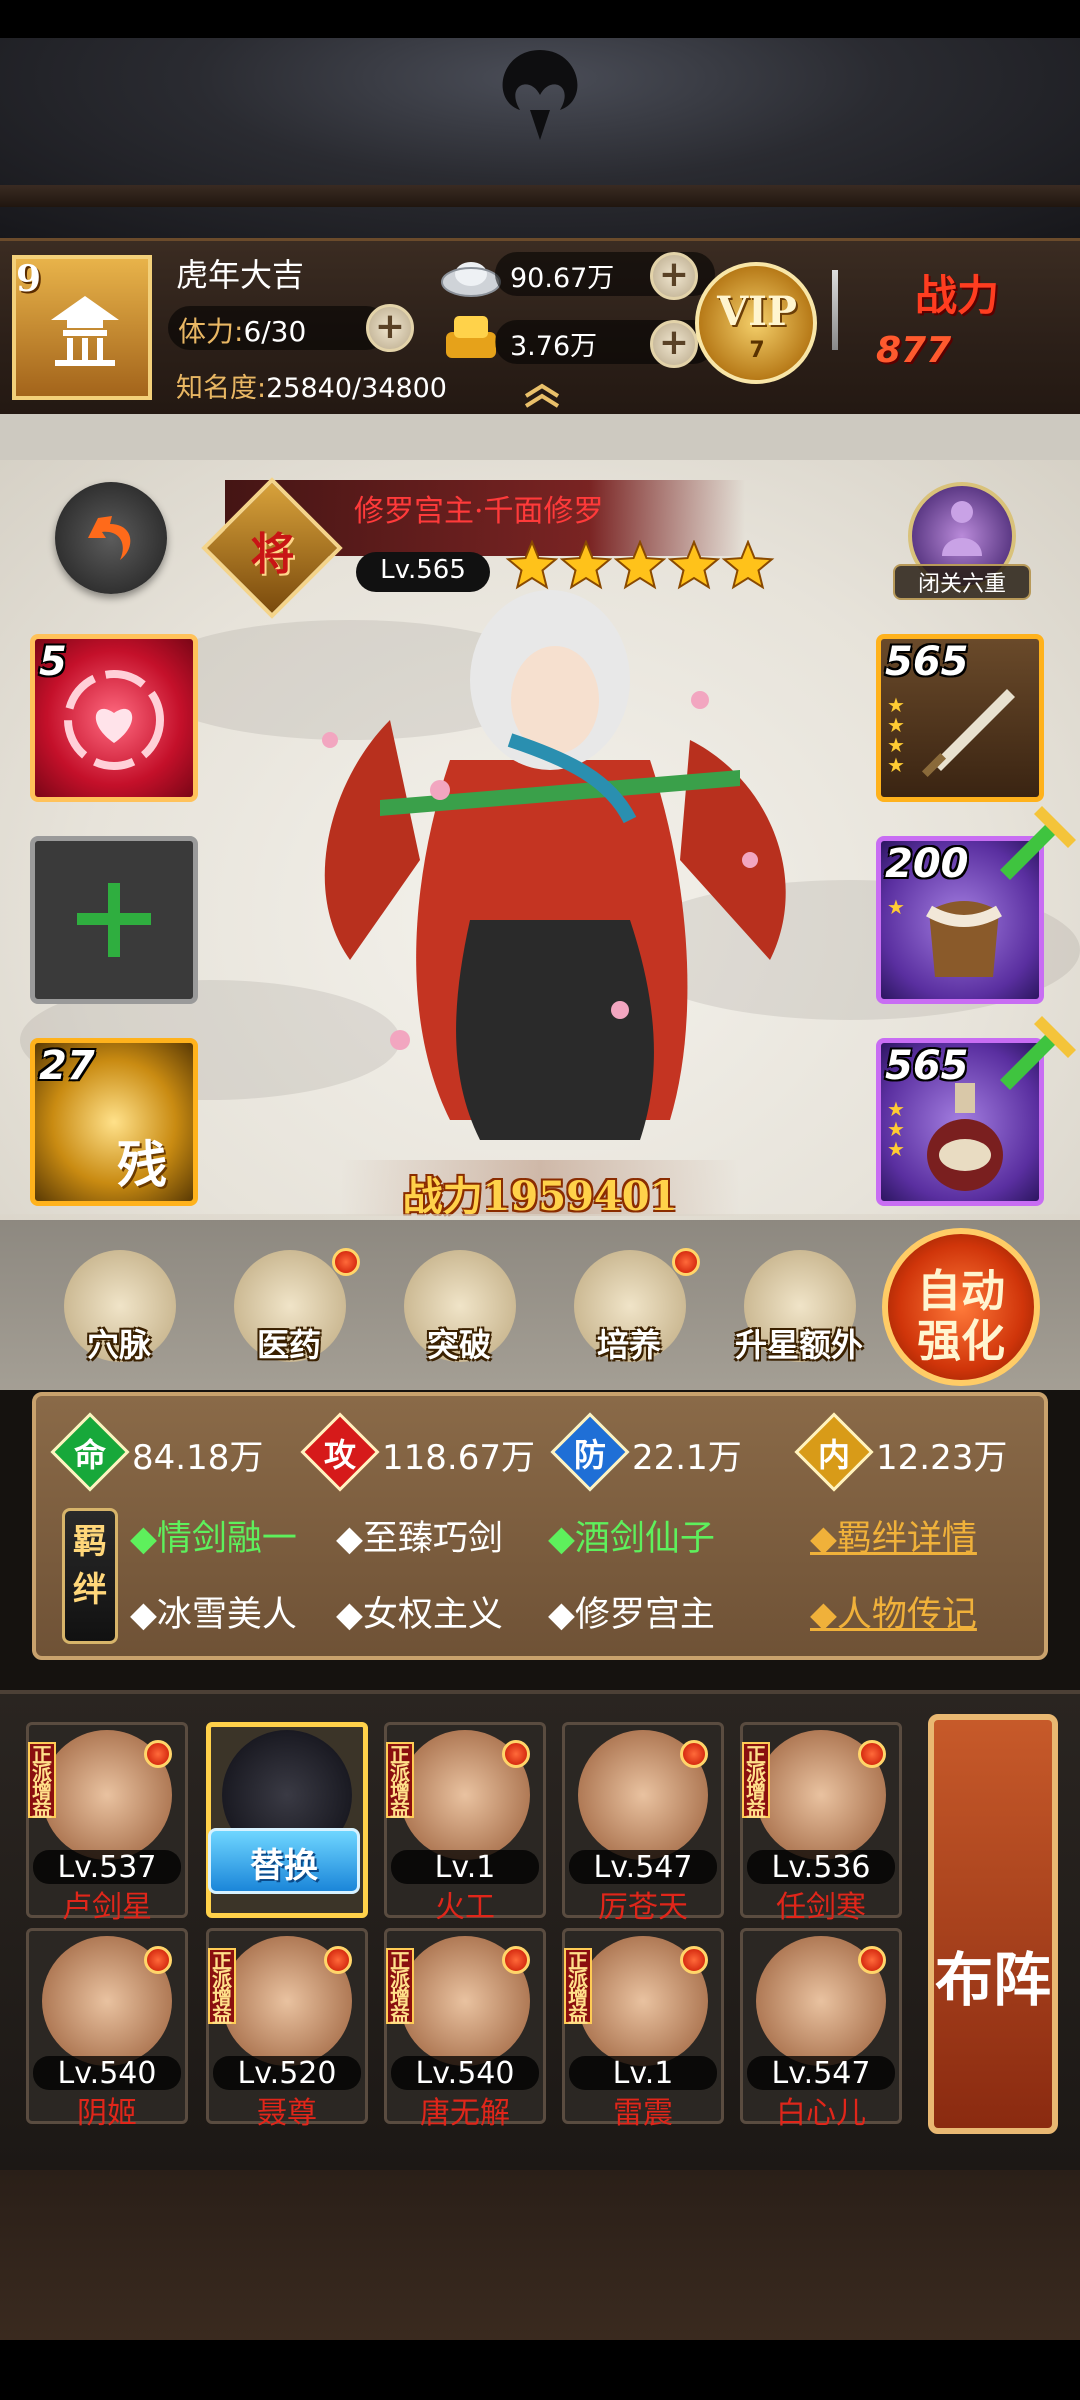 Image resolution: width=1080 pixels, height=2400 pixels. Describe the element at coordinates (29, 279) in the screenshot. I see `player-level: 9` at that location.